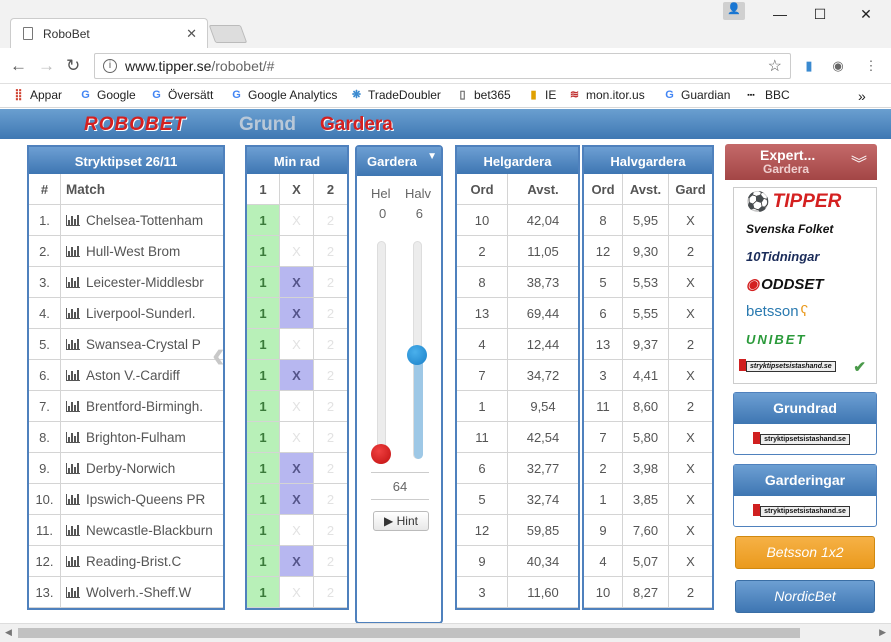 Image resolution: width=891 pixels, height=642 pixels. What do you see at coordinates (820, 16) in the screenshot?
I see `maximize-icon: ☐` at bounding box center [820, 16].